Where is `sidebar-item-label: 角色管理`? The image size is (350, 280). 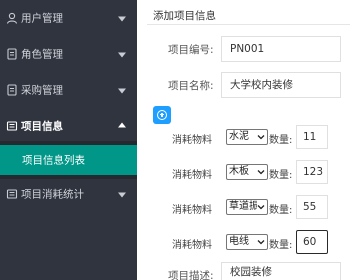
sidebar-item-label: 角色管理 is located at coordinates (42, 54).